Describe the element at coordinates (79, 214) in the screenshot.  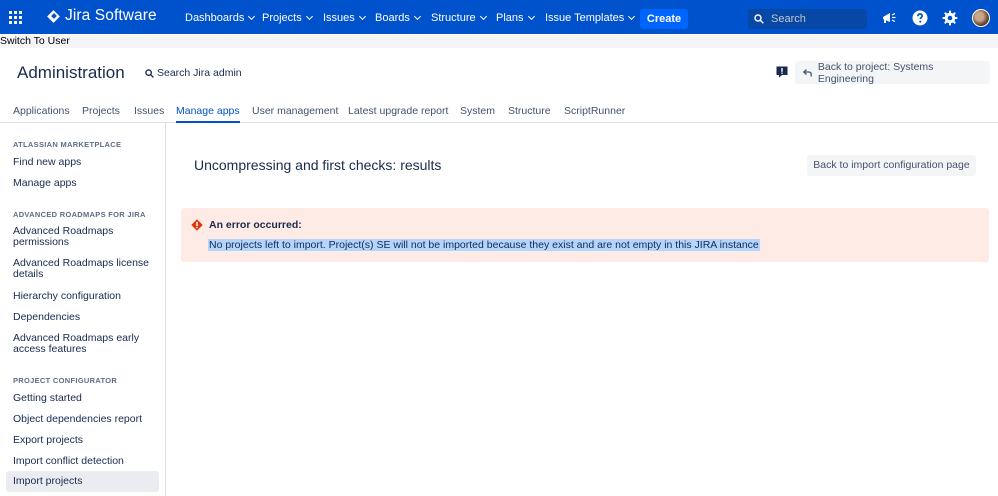
I see `sidebar-heading: ADVANCED ROADMAPS FOR JIRA` at that location.